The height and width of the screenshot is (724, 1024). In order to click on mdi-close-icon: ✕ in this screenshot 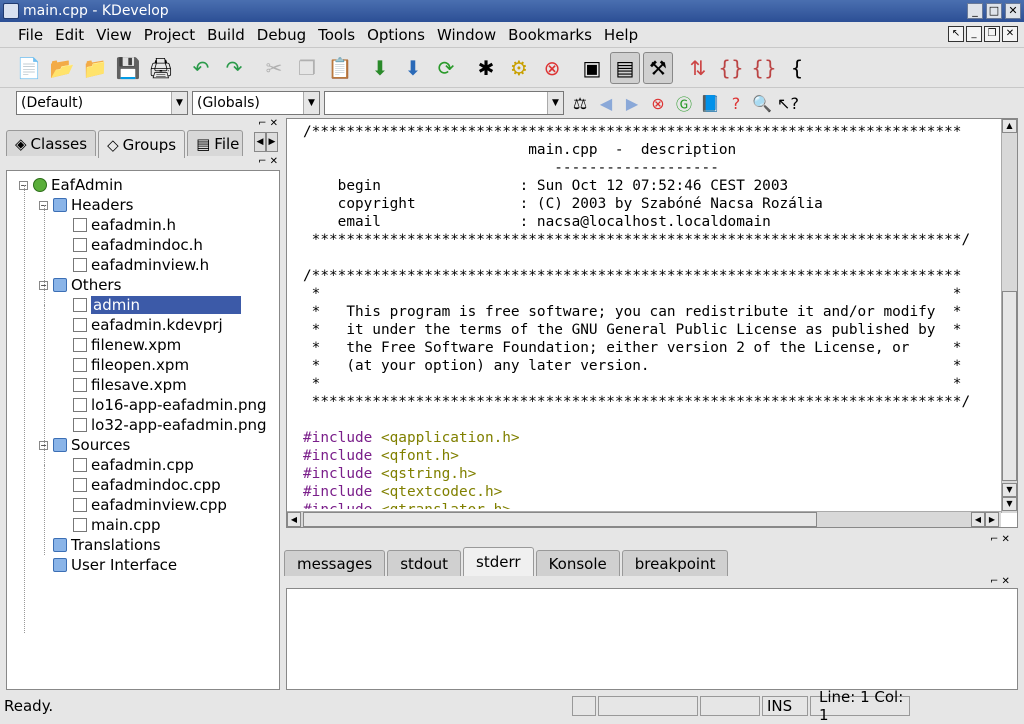, I will do `click(1010, 34)`.